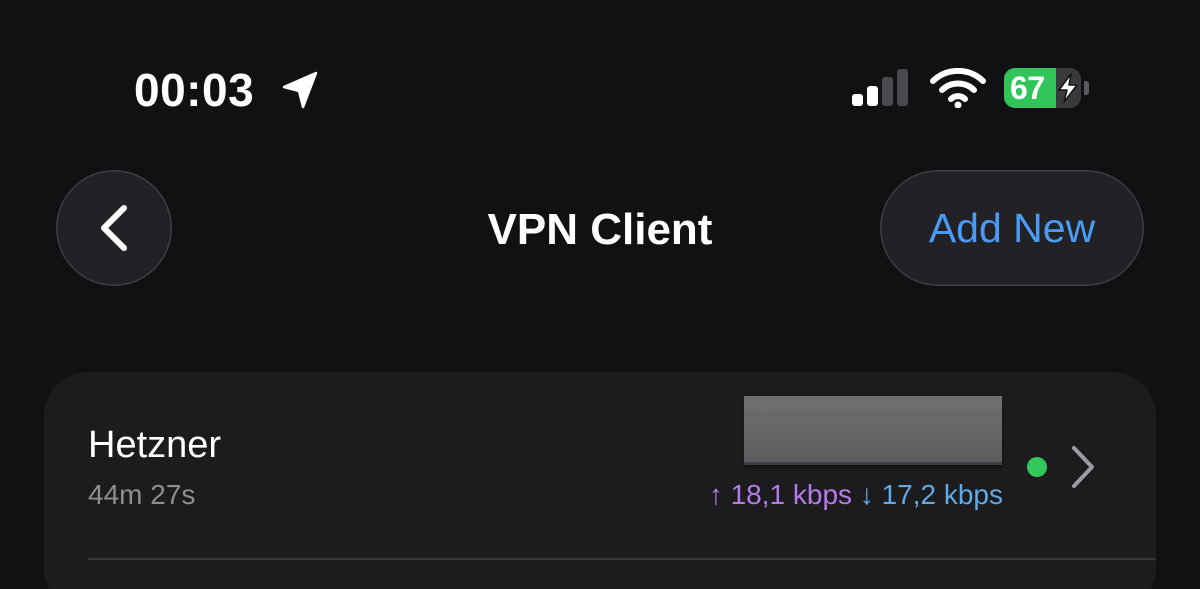 Image resolution: width=1200 pixels, height=589 pixels. Describe the element at coordinates (780, 494) in the screenshot. I see `upload-speed: ↑ 18,1 kbps` at that location.